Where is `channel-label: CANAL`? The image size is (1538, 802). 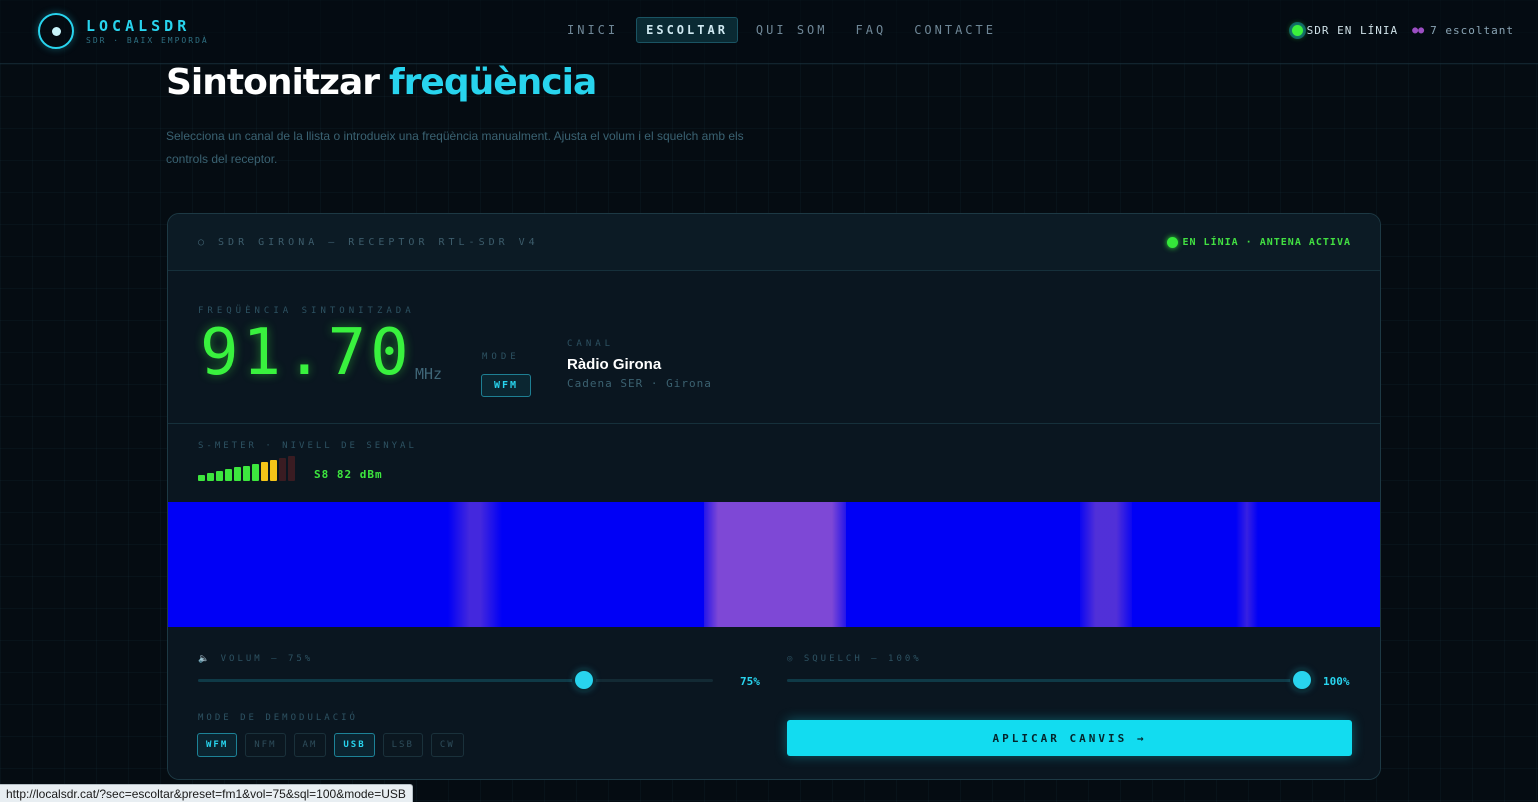
channel-label: CANAL is located at coordinates (591, 344).